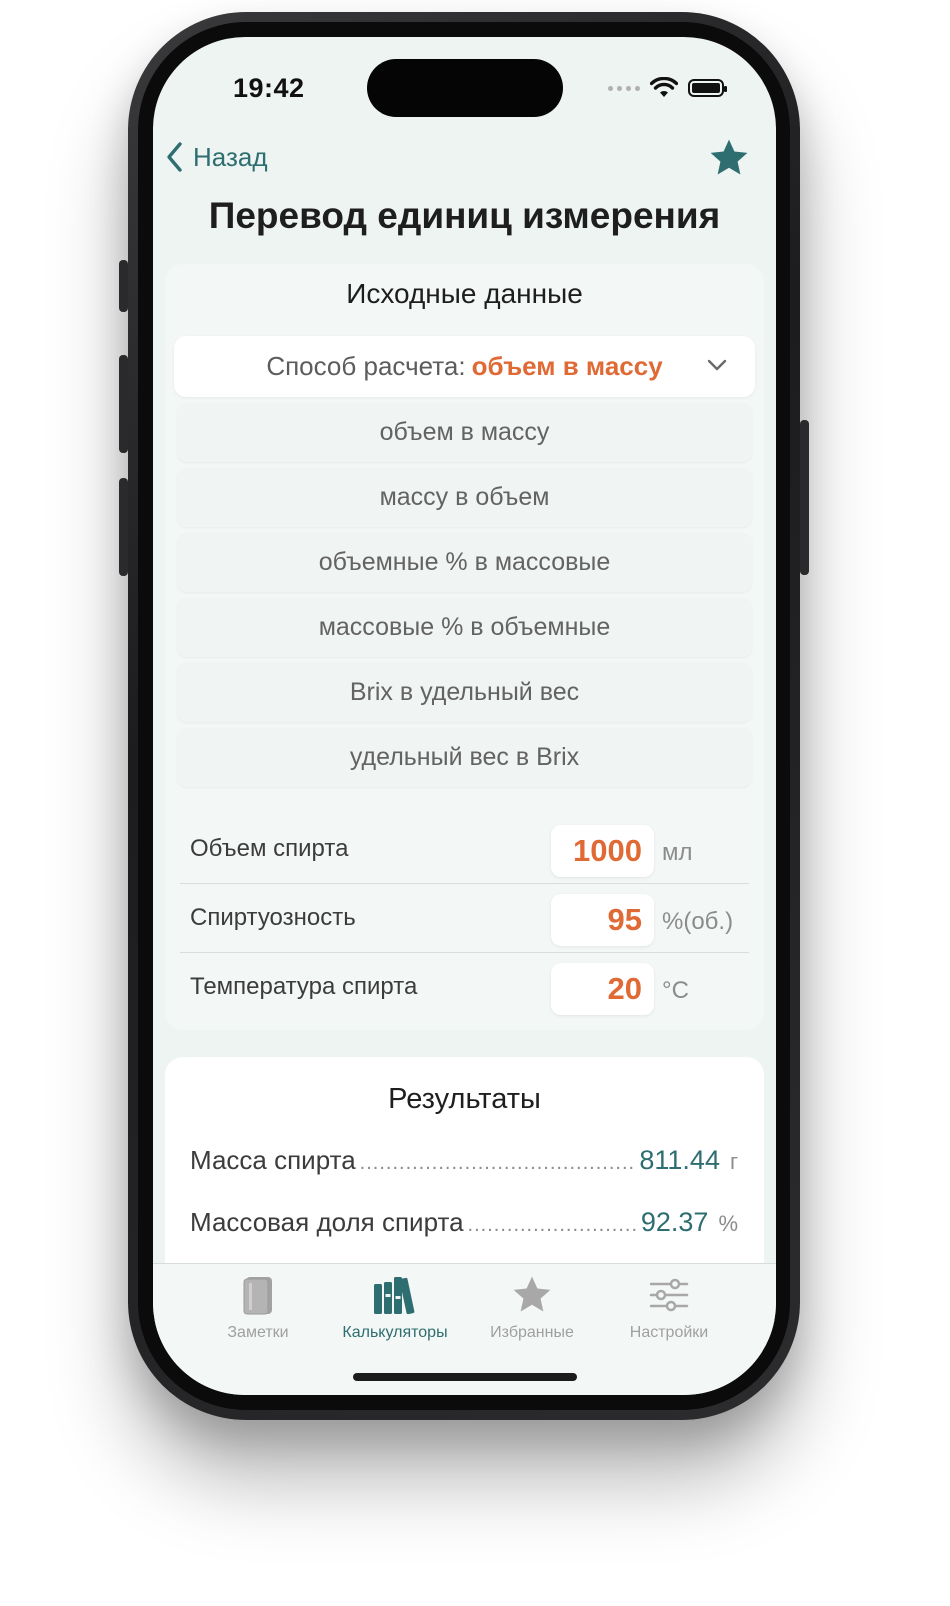 This screenshot has height=1606, width=950. Describe the element at coordinates (273, 1160) in the screenshot. I see `result-label: Масса спирта` at that location.